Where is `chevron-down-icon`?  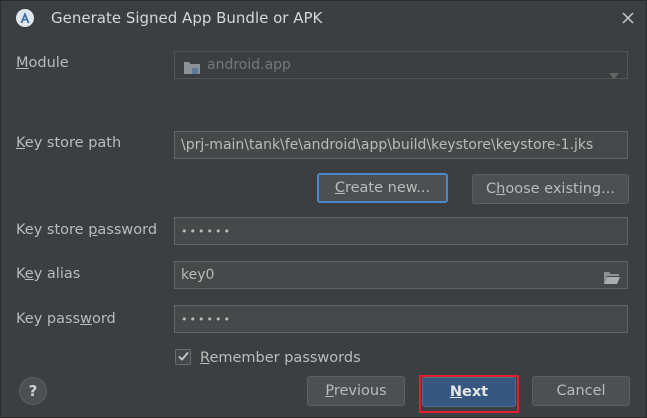 chevron-down-icon is located at coordinates (614, 70).